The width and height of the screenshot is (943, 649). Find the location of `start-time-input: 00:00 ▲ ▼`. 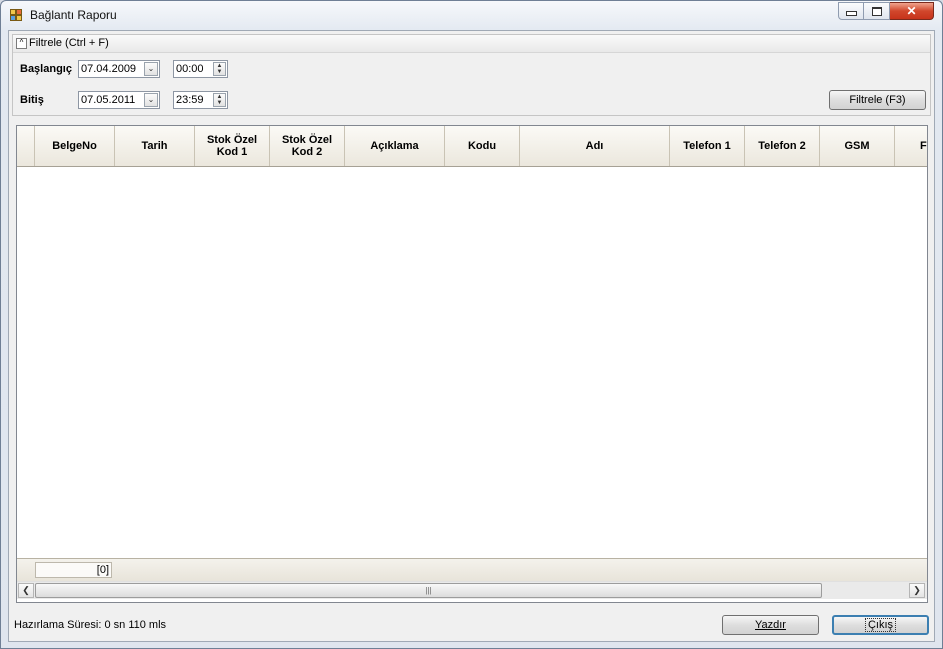

start-time-input: 00:00 ▲ ▼ is located at coordinates (200, 69).